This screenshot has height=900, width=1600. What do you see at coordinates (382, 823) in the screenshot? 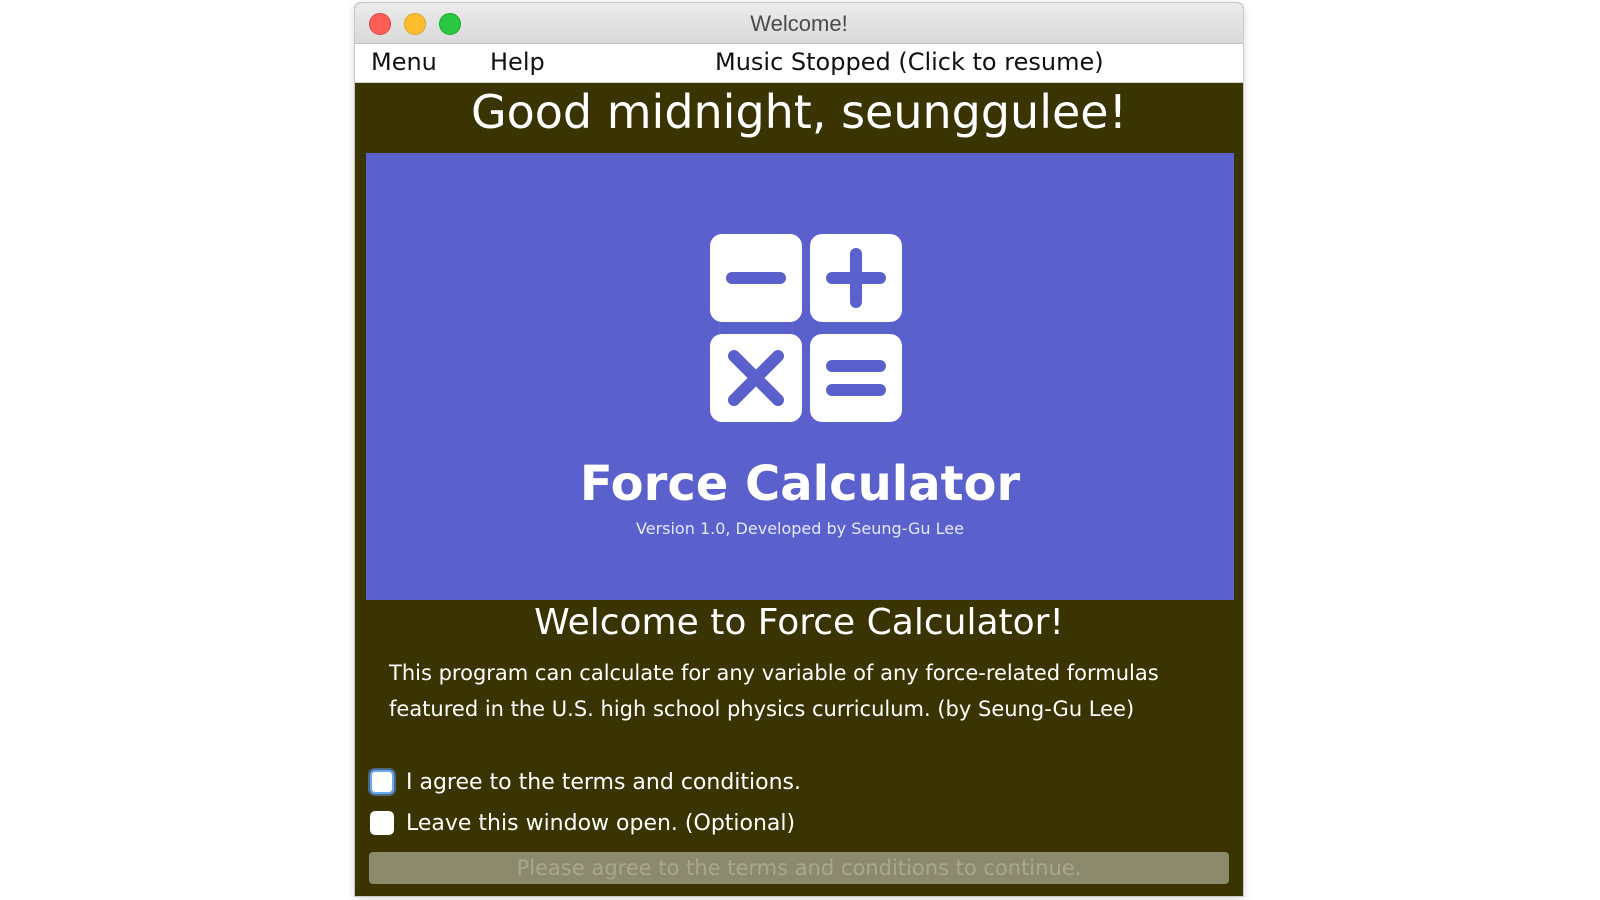
I see `leave-open-checkbox` at bounding box center [382, 823].